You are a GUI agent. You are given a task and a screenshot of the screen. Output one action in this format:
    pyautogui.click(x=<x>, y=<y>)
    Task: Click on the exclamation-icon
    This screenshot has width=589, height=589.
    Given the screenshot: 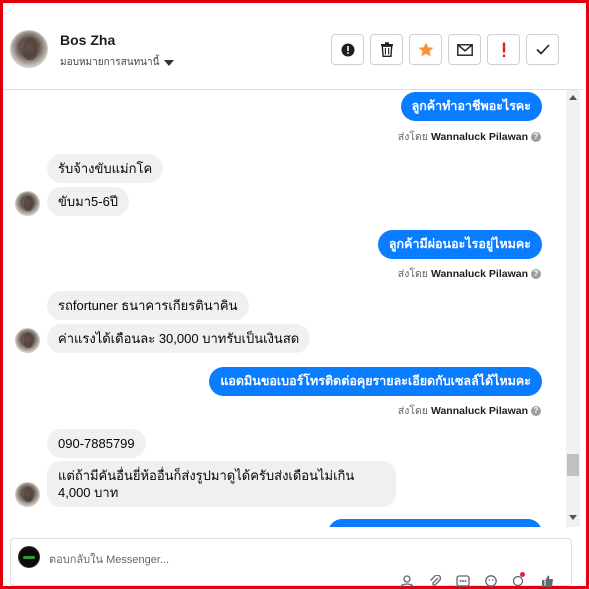 What is the action you would take?
    pyautogui.click(x=503, y=49)
    